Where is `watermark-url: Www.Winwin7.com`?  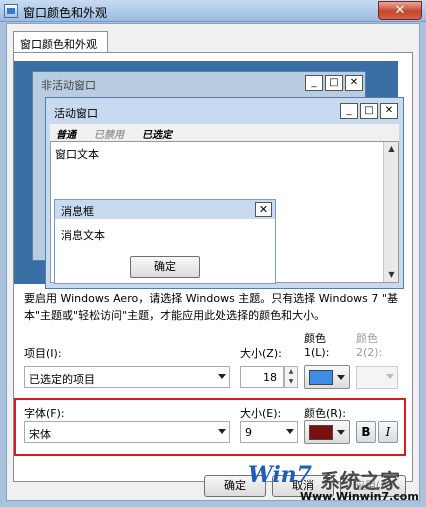
watermark-url: Www.Winwin7.com is located at coordinates (359, 496).